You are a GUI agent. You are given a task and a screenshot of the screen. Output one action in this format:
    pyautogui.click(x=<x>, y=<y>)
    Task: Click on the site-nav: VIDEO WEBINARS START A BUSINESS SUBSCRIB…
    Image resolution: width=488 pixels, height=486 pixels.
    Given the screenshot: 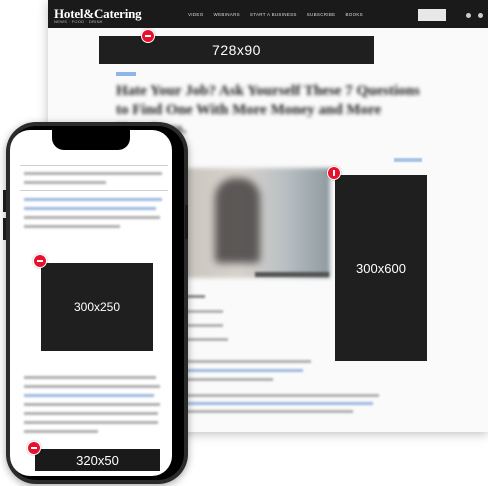 What is the action you would take?
    pyautogui.click(x=275, y=14)
    